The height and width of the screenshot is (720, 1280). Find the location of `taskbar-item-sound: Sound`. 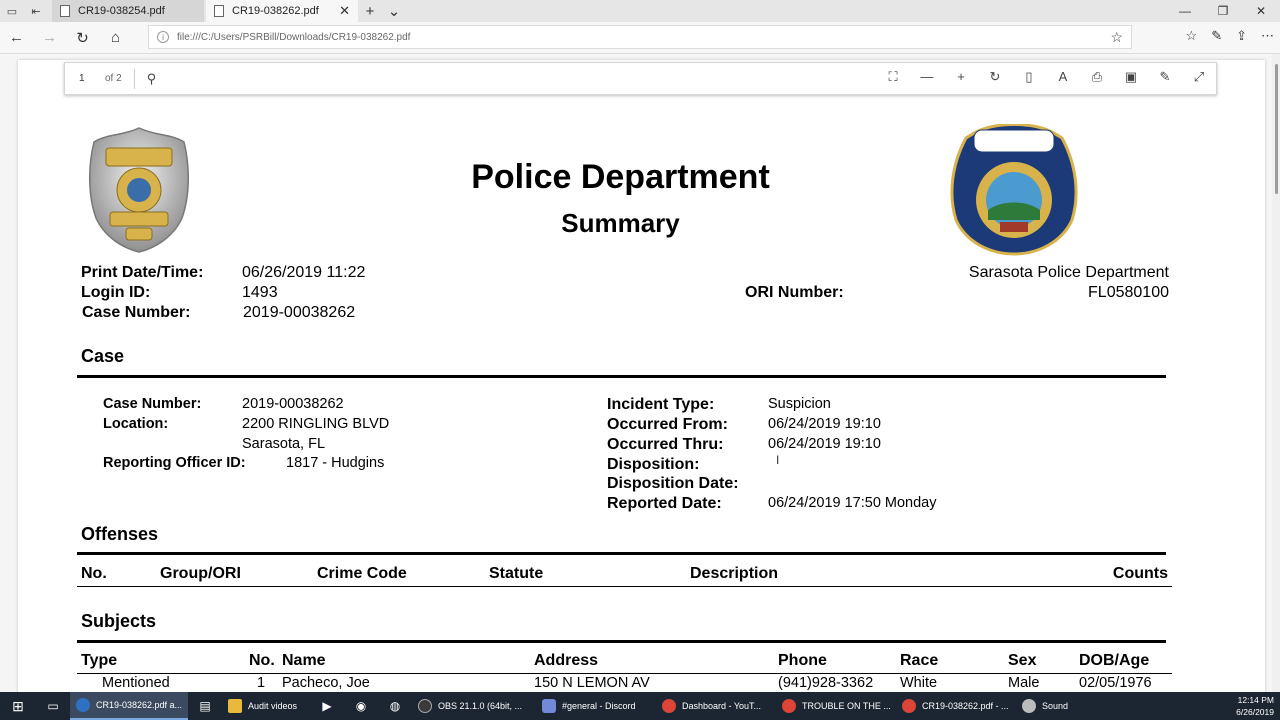

taskbar-item-sound: Sound is located at coordinates (1051, 706).